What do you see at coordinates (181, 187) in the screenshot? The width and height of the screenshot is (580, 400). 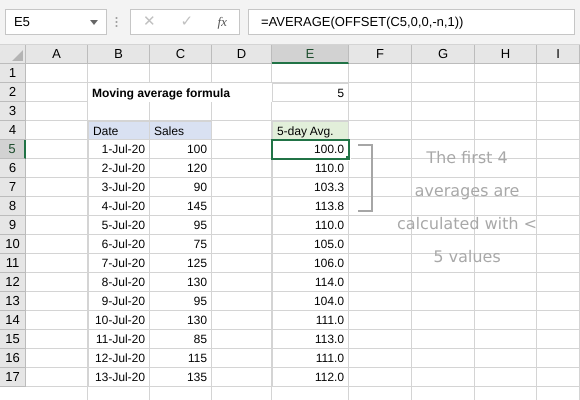 I see `table-cell: 90` at bounding box center [181, 187].